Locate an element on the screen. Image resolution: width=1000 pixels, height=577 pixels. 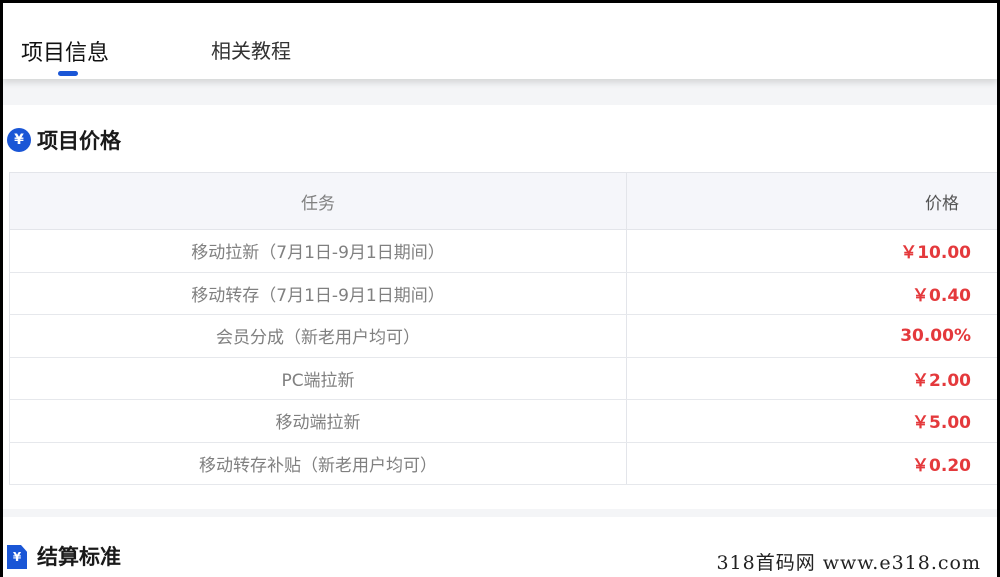
task-cell: 移动端拉新 is located at coordinates (318, 421).